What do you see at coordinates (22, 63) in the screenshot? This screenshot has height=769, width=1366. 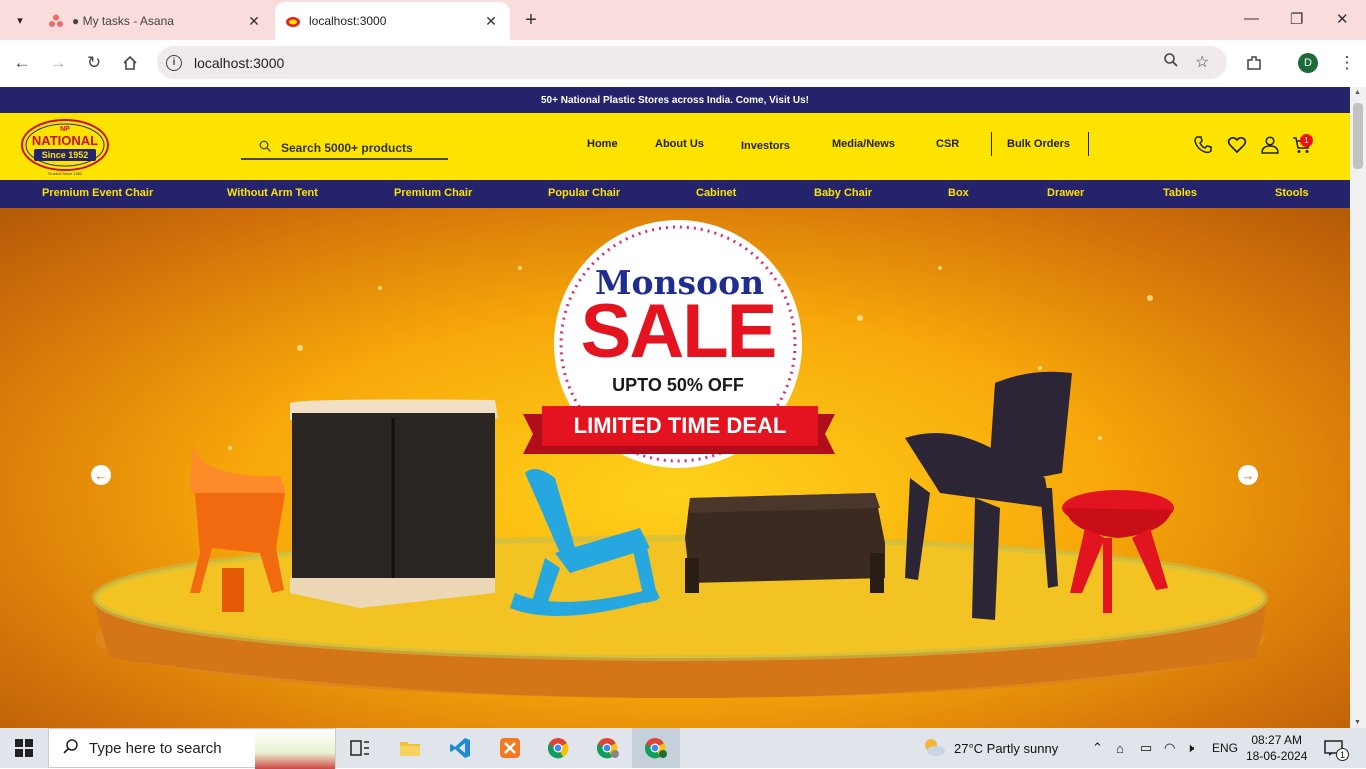 I see `back-icon: ←` at bounding box center [22, 63].